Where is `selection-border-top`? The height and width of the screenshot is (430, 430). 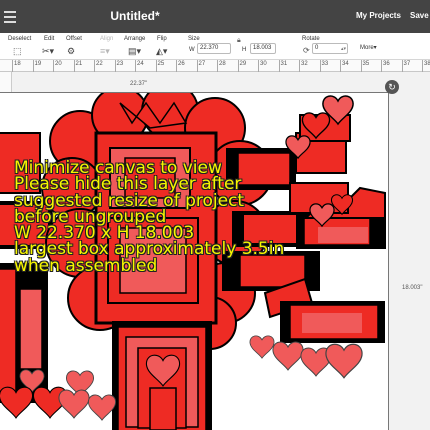
selection-border-top is located at coordinates (194, 92).